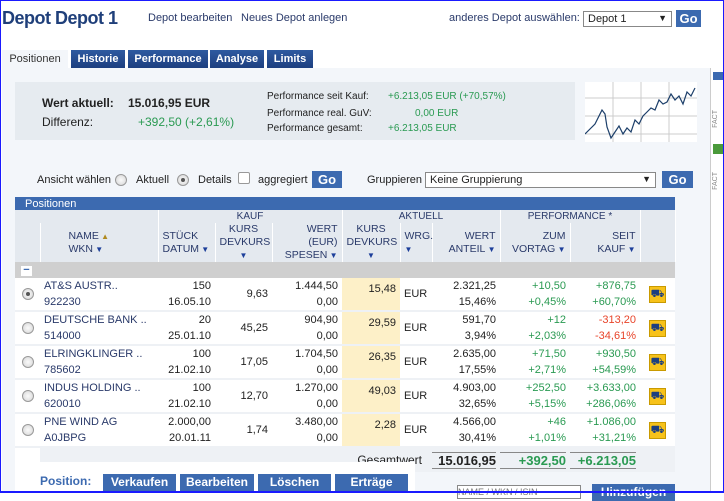 Image resolution: width=724 pixels, height=501 pixels. What do you see at coordinates (319, 113) in the screenshot?
I see `perf-label: Performance real. GuV:` at bounding box center [319, 113].